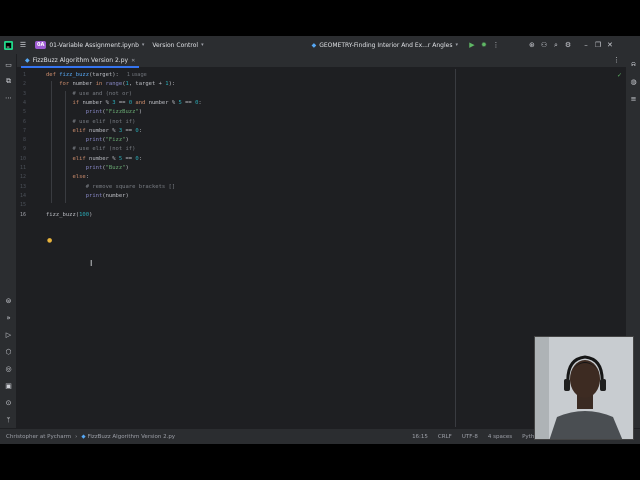 The height and width of the screenshot is (480, 640). Describe the element at coordinates (53, 75) in the screenshot. I see `code-token: def` at that location.